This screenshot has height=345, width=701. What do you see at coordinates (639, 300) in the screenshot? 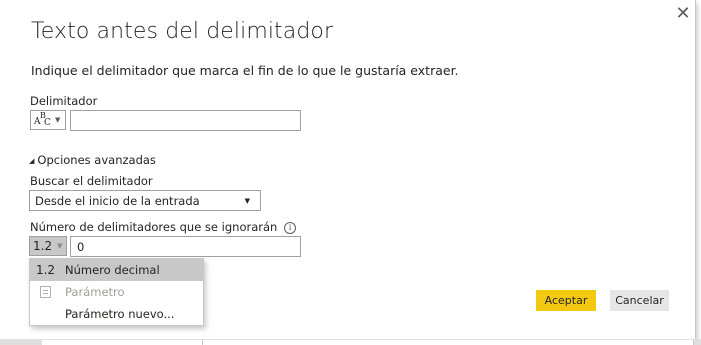
I see `cancel-button: Cancelar` at bounding box center [639, 300].